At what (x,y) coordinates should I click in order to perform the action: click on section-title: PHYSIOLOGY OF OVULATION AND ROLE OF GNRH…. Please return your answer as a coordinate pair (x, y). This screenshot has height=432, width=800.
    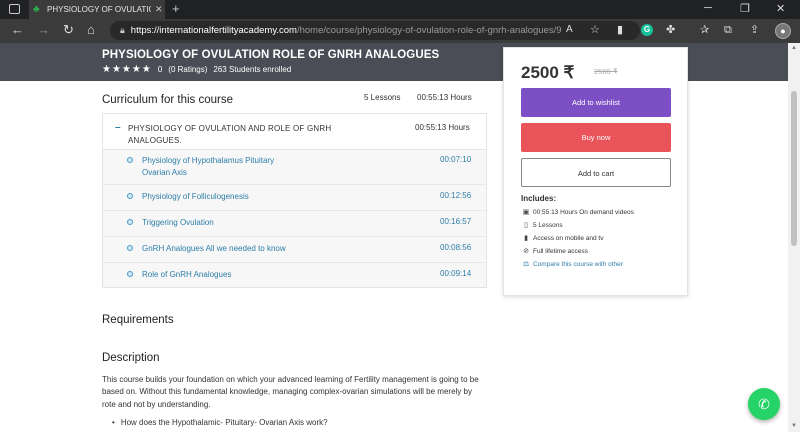
    Looking at the image, I should click on (230, 134).